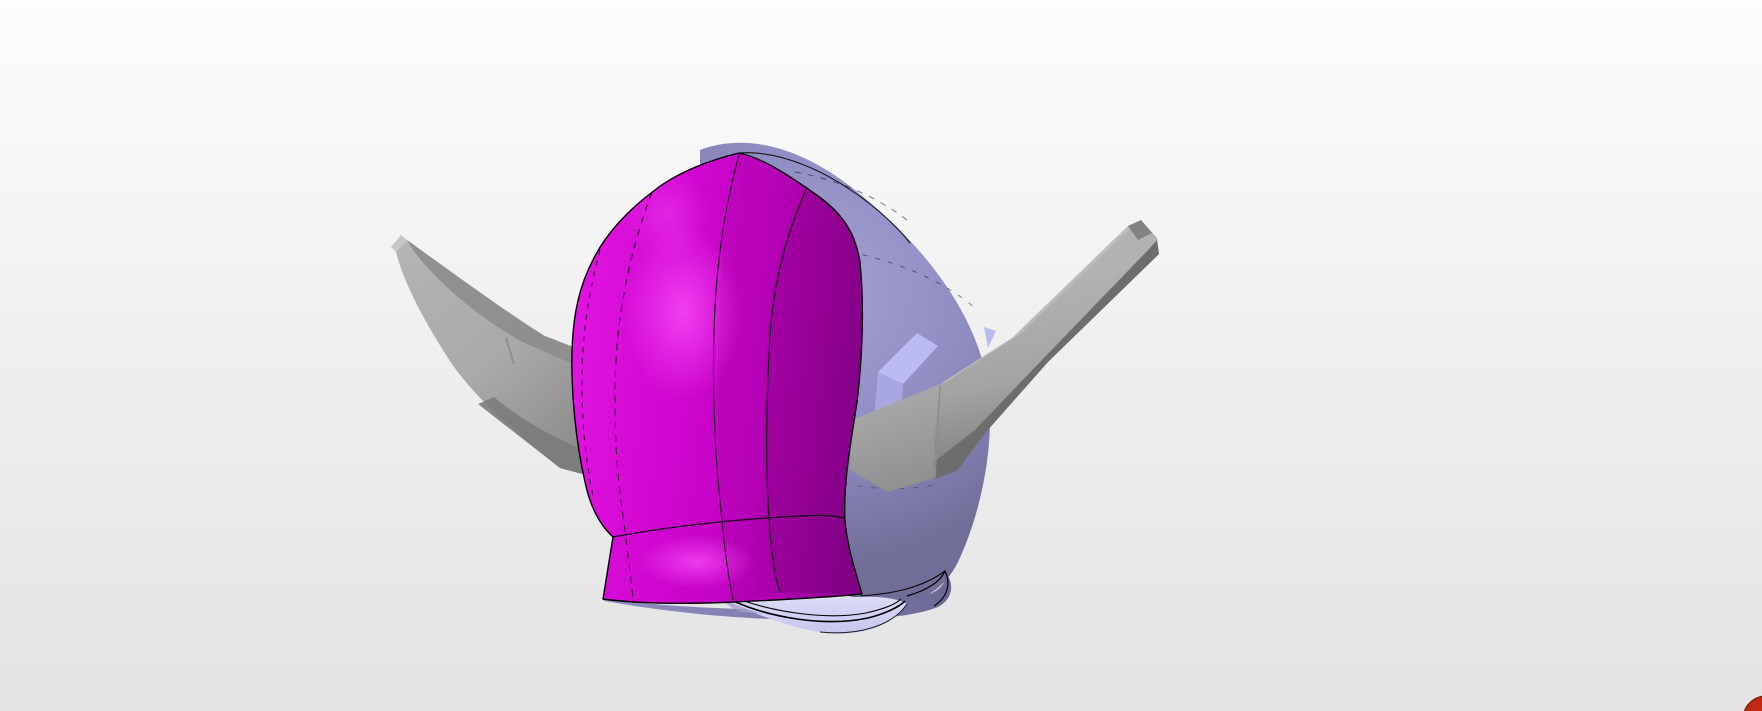  I want to click on front-shell-highlight-brim, so click(697, 562).